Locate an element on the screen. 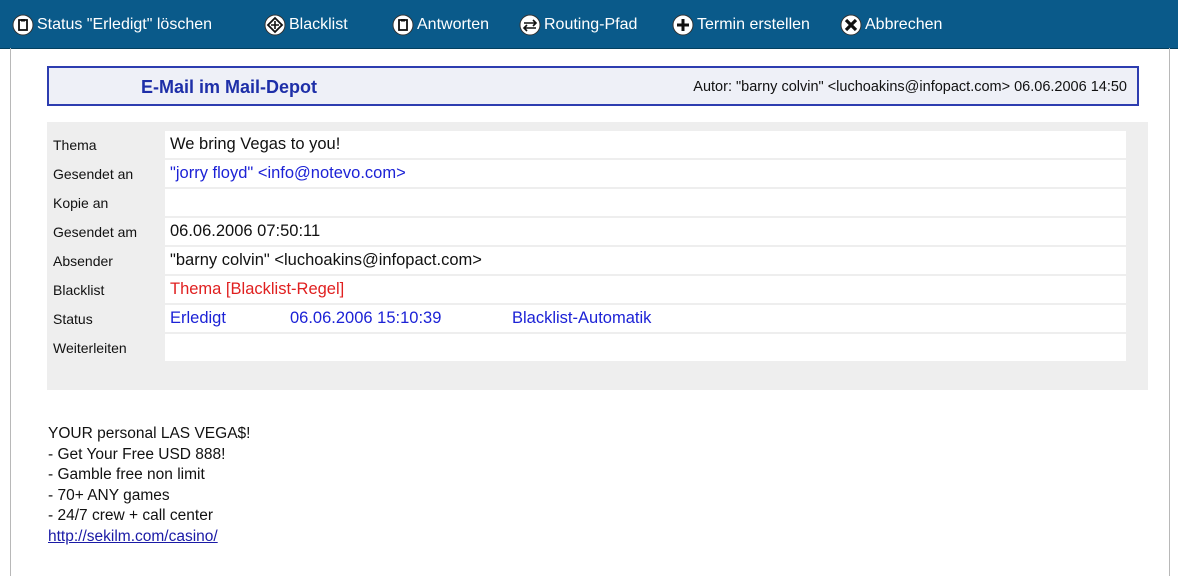 The image size is (1178, 576). cancel-button: Abbrechen is located at coordinates (891, 25).